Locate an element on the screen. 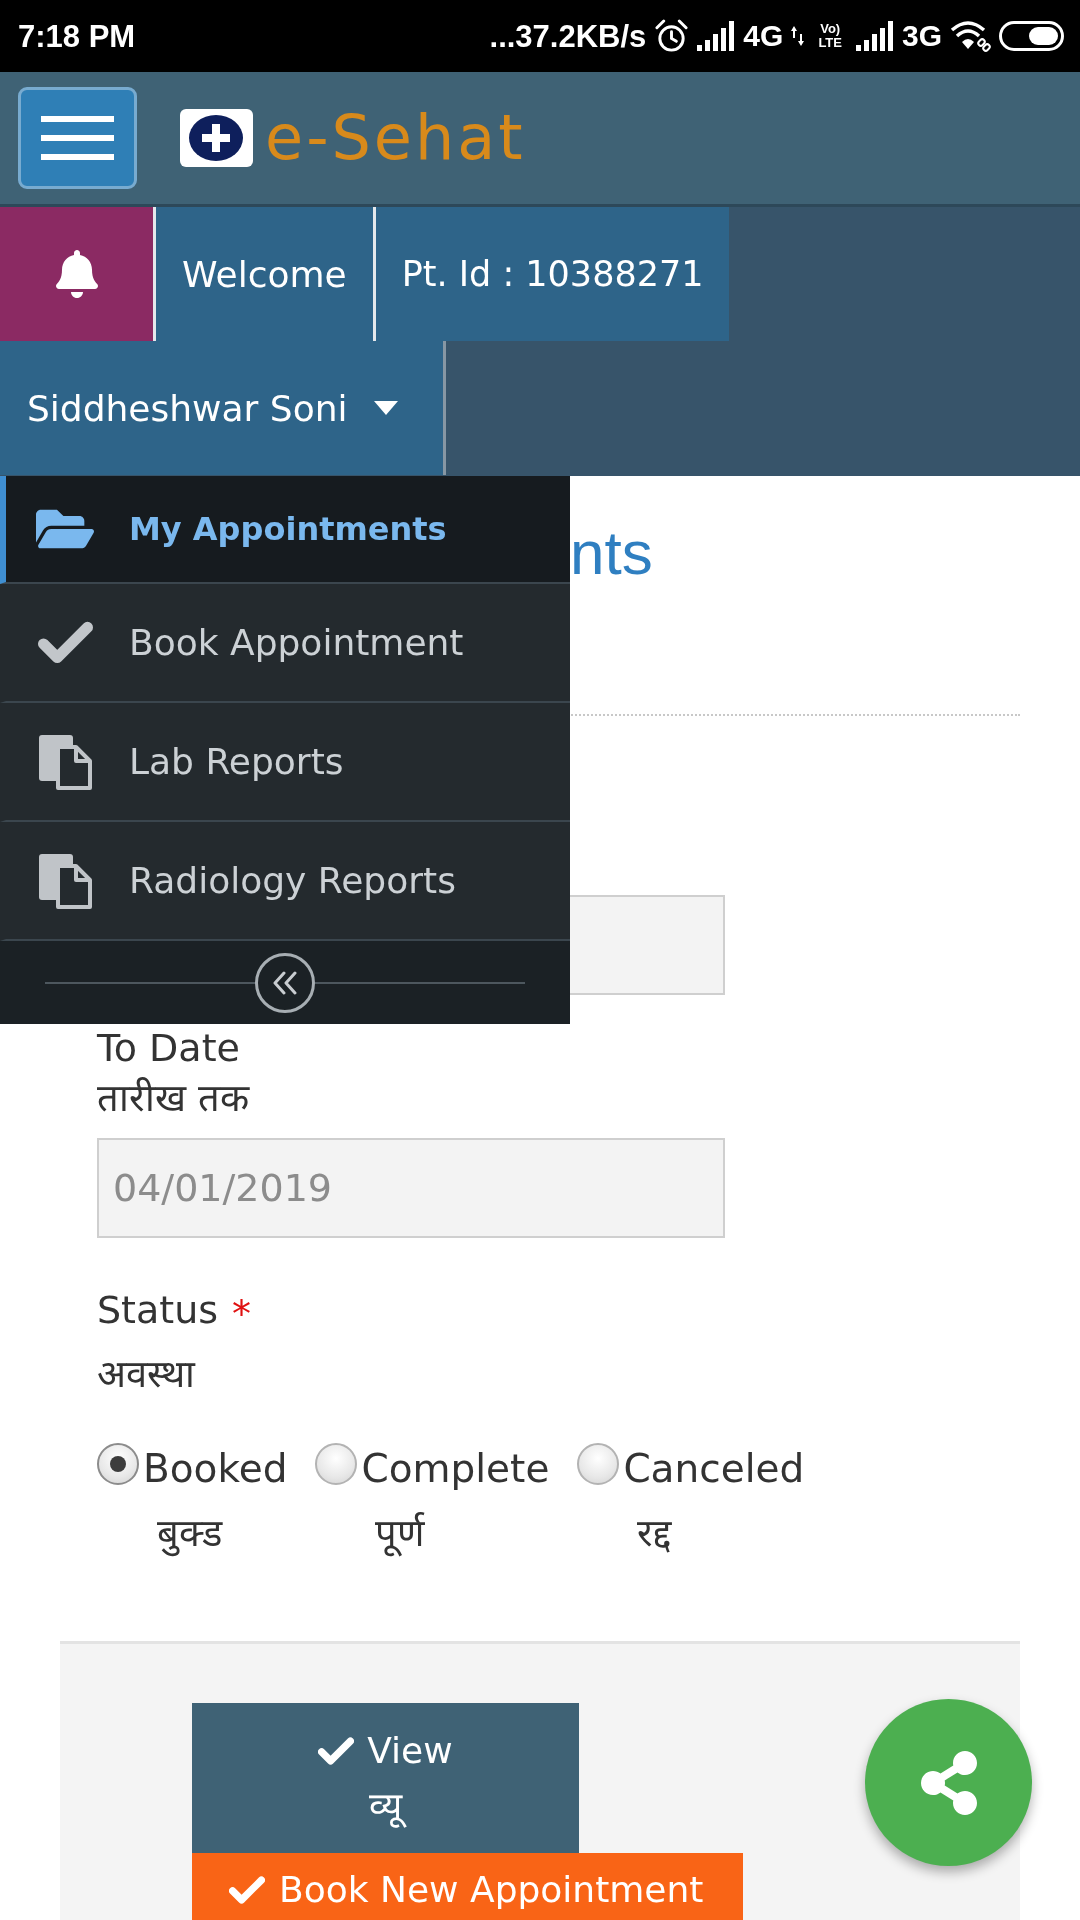  notifications-button is located at coordinates (78, 274).